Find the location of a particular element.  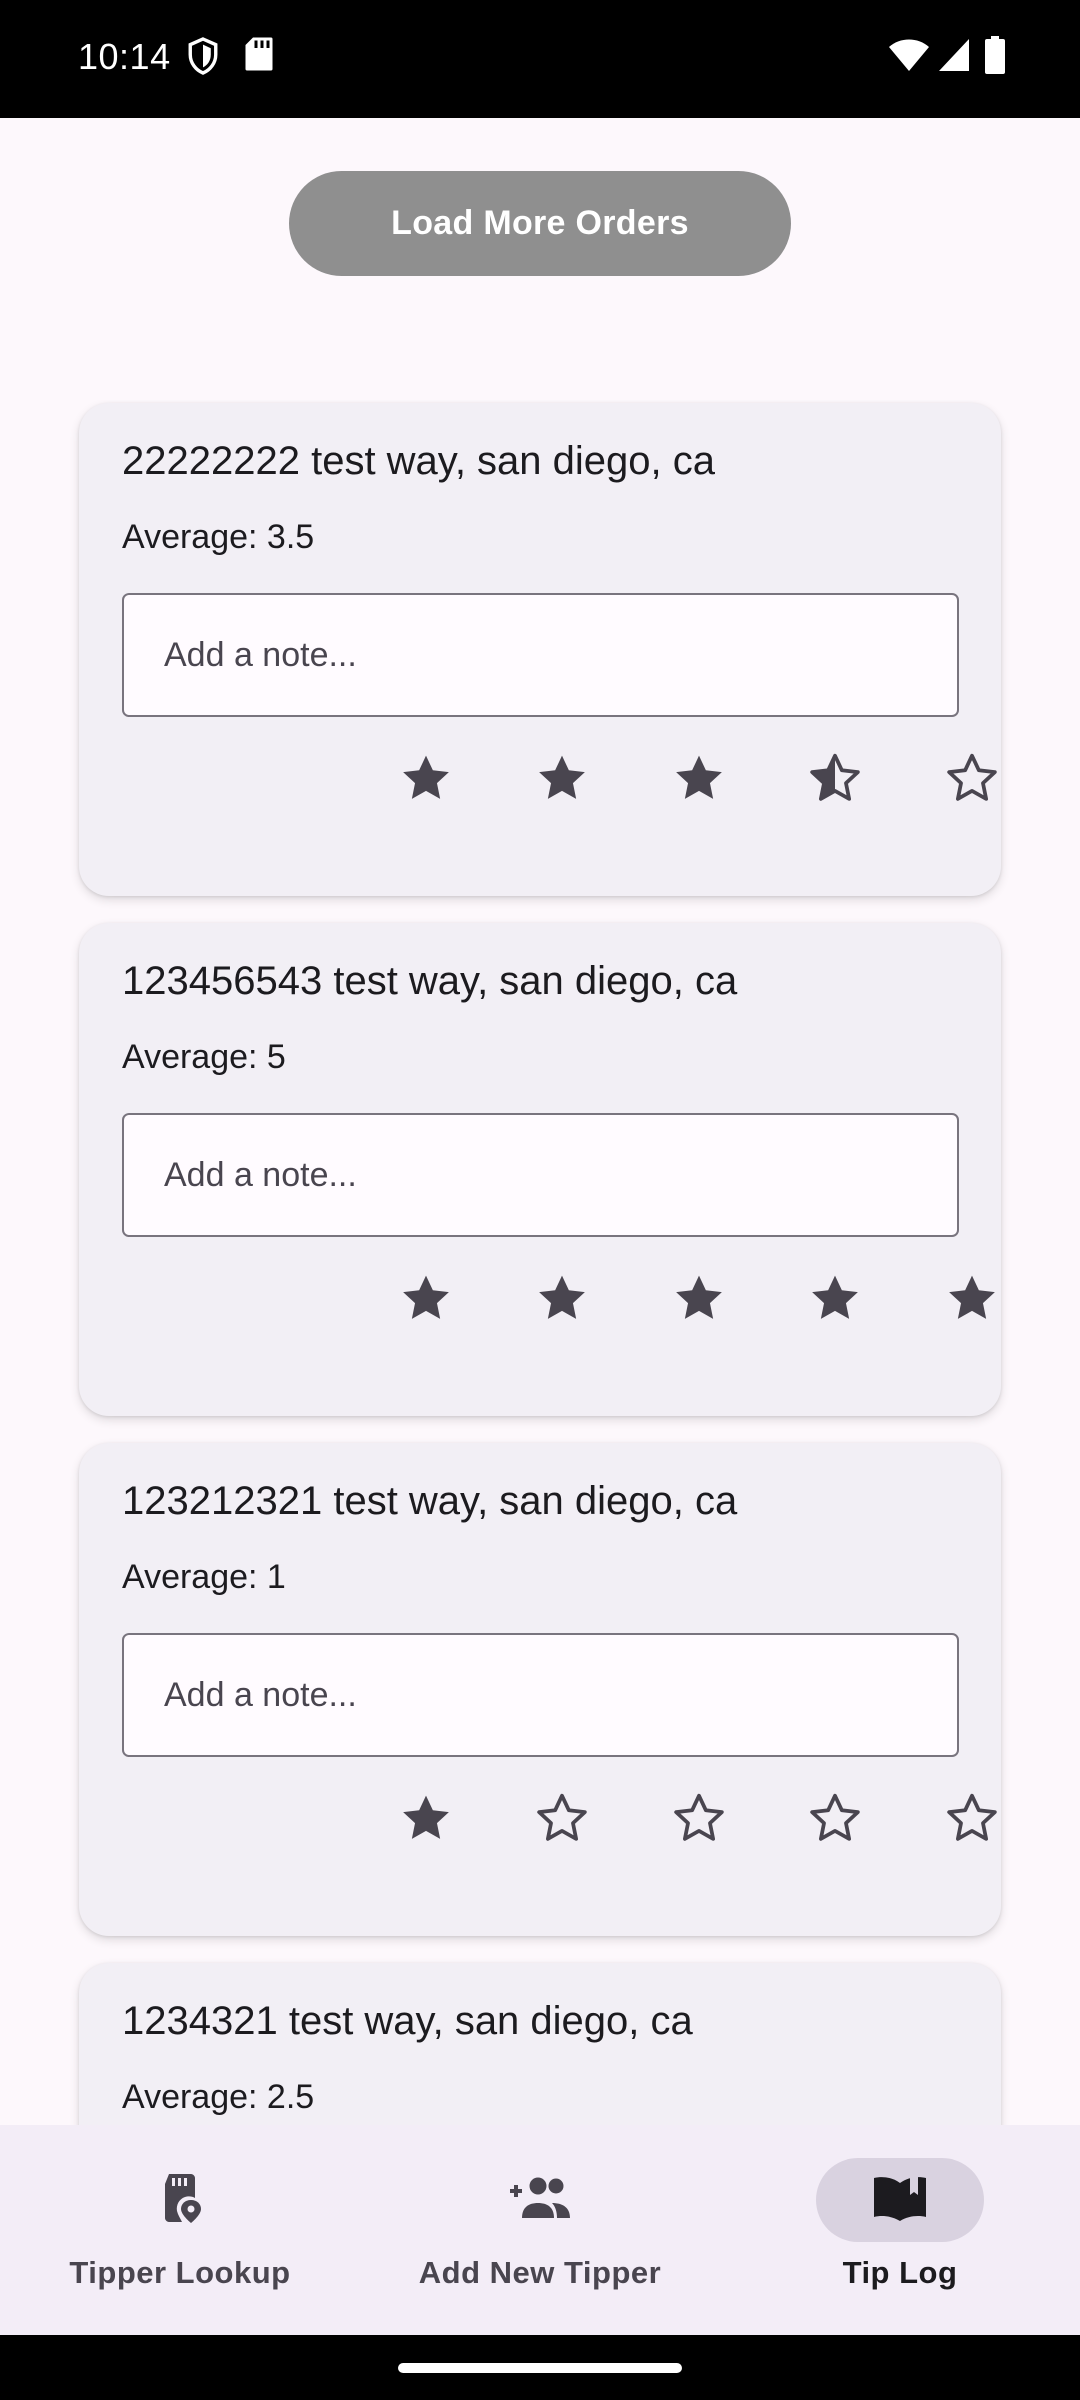

nav-tipper-lookup: Tipper Lookup is located at coordinates (180, 2230).